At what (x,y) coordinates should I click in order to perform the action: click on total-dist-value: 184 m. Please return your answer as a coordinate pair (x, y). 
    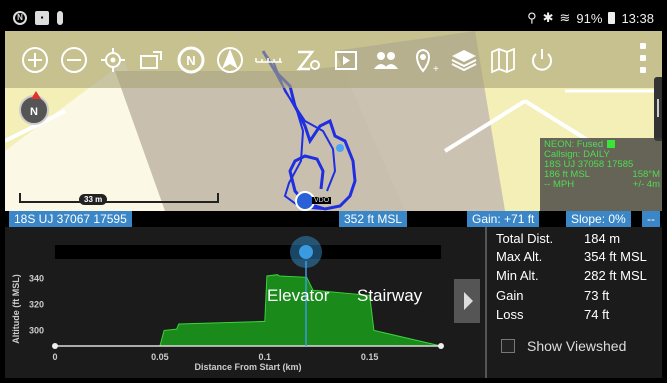
    Looking at the image, I should click on (602, 238).